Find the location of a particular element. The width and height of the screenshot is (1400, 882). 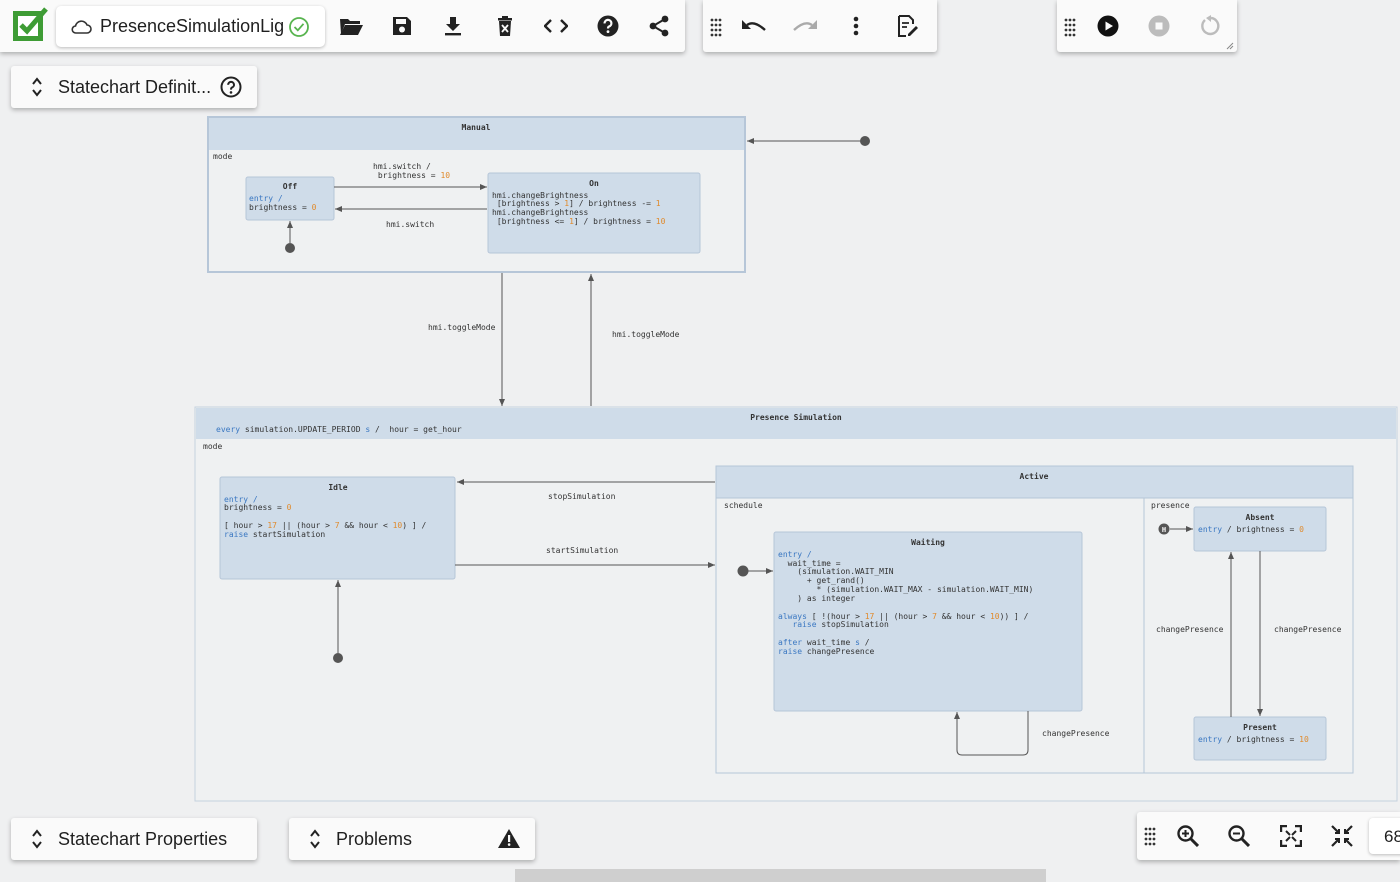

restart-icon is located at coordinates (1210, 26).